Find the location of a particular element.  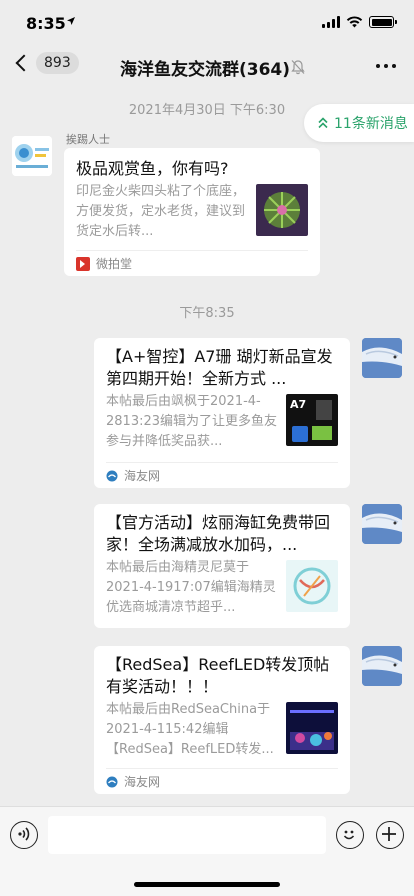

new-messages-button: 11条新消息 is located at coordinates (359, 123).